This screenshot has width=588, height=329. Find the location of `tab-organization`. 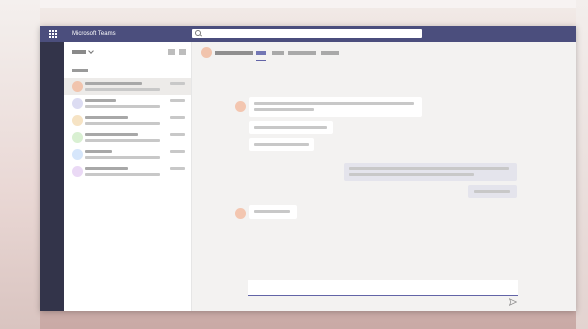

tab-organization is located at coordinates (302, 53).